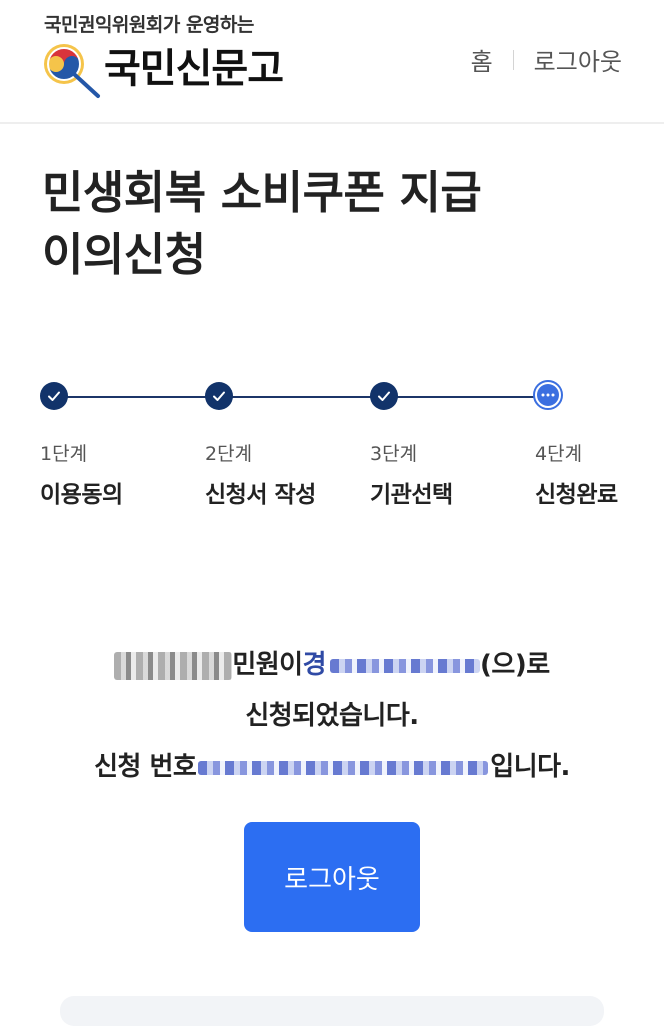 The height and width of the screenshot is (1026, 664). I want to click on message-line-2: 신청되었습니다., so click(332, 716).